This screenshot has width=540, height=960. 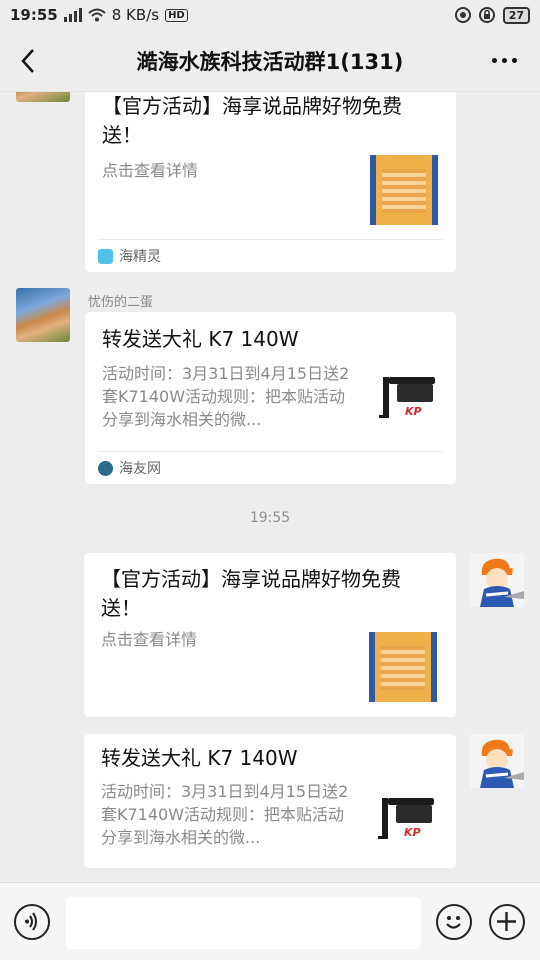 What do you see at coordinates (462, 15) in the screenshot?
I see `do-not-disturb-icon` at bounding box center [462, 15].